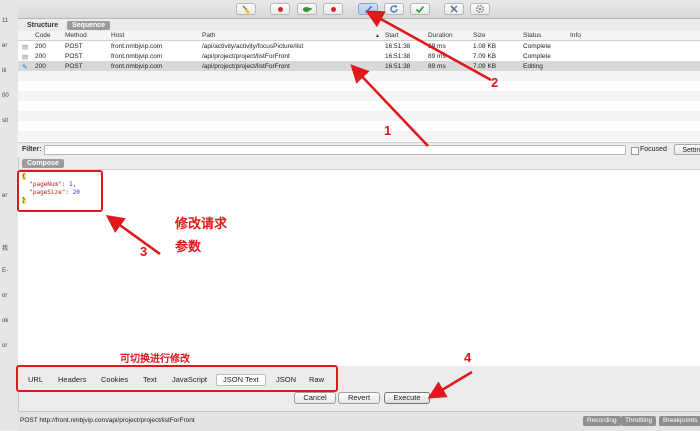 This screenshot has width=700, height=431. I want to click on annotation-number-1: 1, so click(388, 130).